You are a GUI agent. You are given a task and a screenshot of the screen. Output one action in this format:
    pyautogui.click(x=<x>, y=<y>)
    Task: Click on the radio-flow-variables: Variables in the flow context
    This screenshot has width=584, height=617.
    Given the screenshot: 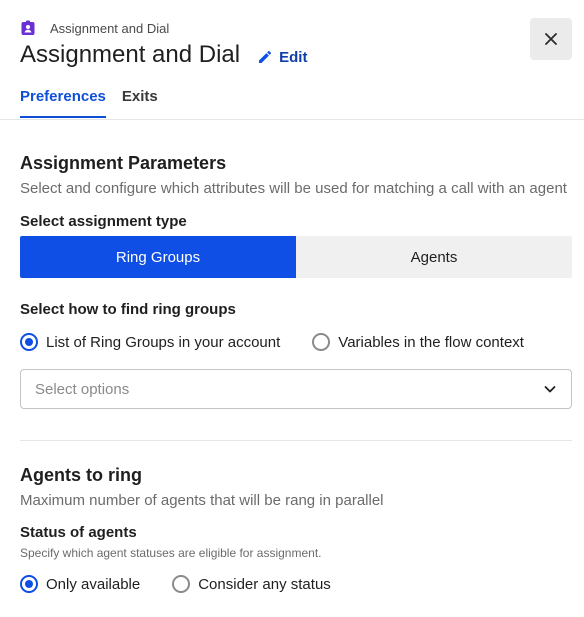 What is the action you would take?
    pyautogui.click(x=418, y=342)
    